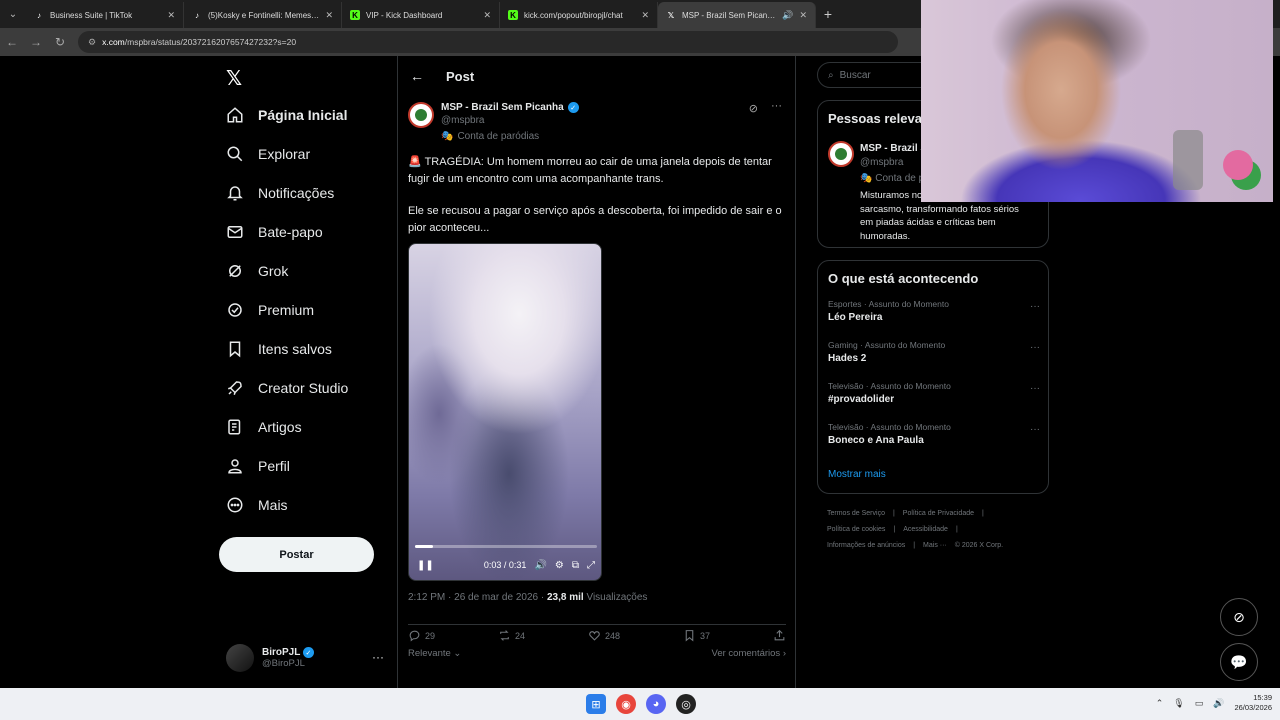 This screenshot has height=720, width=1280. What do you see at coordinates (421, 15) in the screenshot?
I see `browser-tab: K VIP - Kick Dashboard ✕` at bounding box center [421, 15].